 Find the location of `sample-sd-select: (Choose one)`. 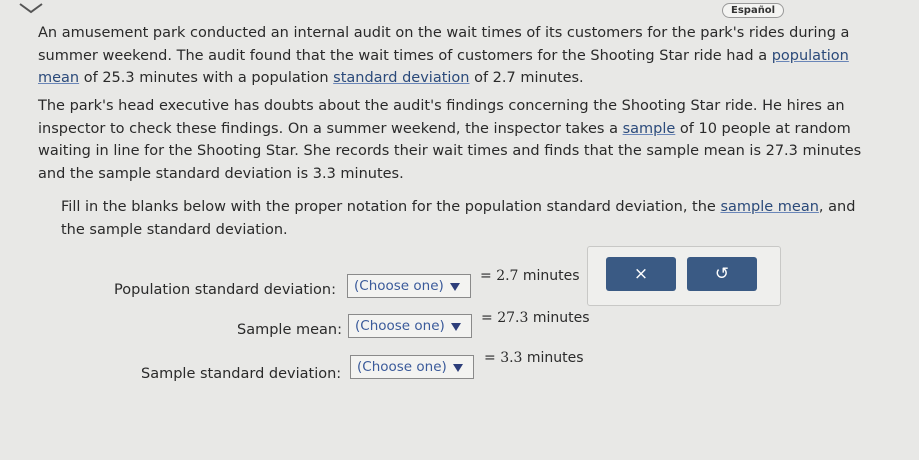

sample-sd-select: (Choose one) is located at coordinates (412, 367).